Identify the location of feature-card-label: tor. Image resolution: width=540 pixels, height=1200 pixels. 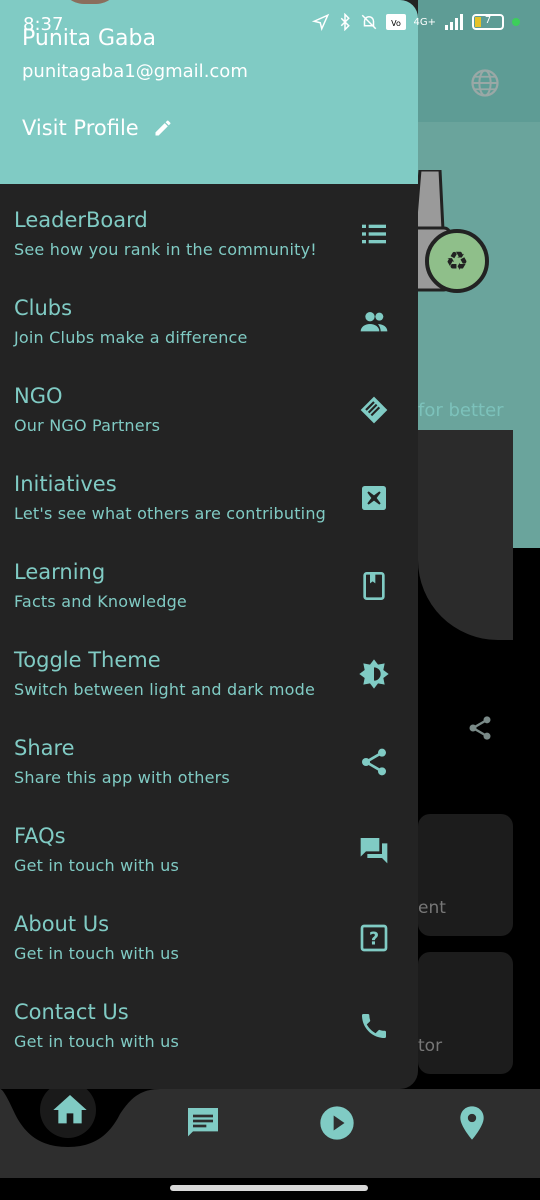
(430, 1046).